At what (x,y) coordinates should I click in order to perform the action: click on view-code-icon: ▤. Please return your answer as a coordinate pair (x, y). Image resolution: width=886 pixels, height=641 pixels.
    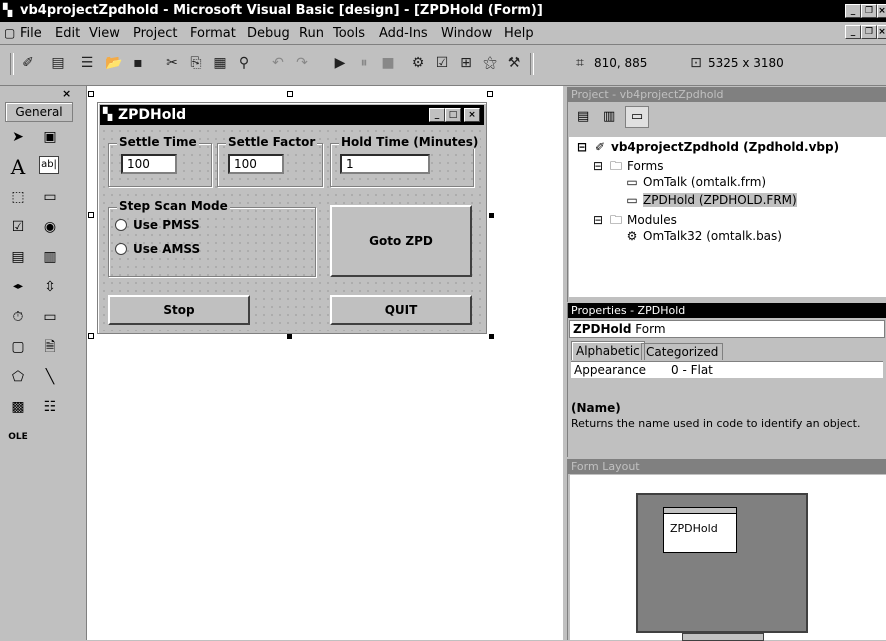
    Looking at the image, I should click on (583, 116).